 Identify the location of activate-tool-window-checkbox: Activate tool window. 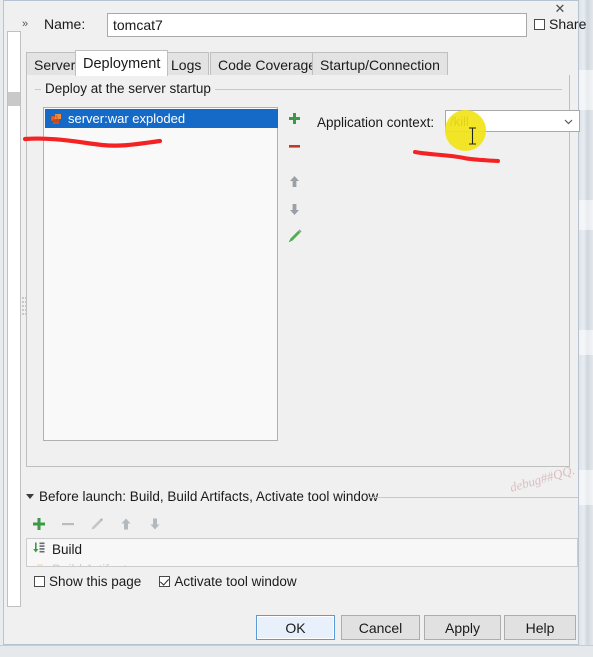
(228, 581).